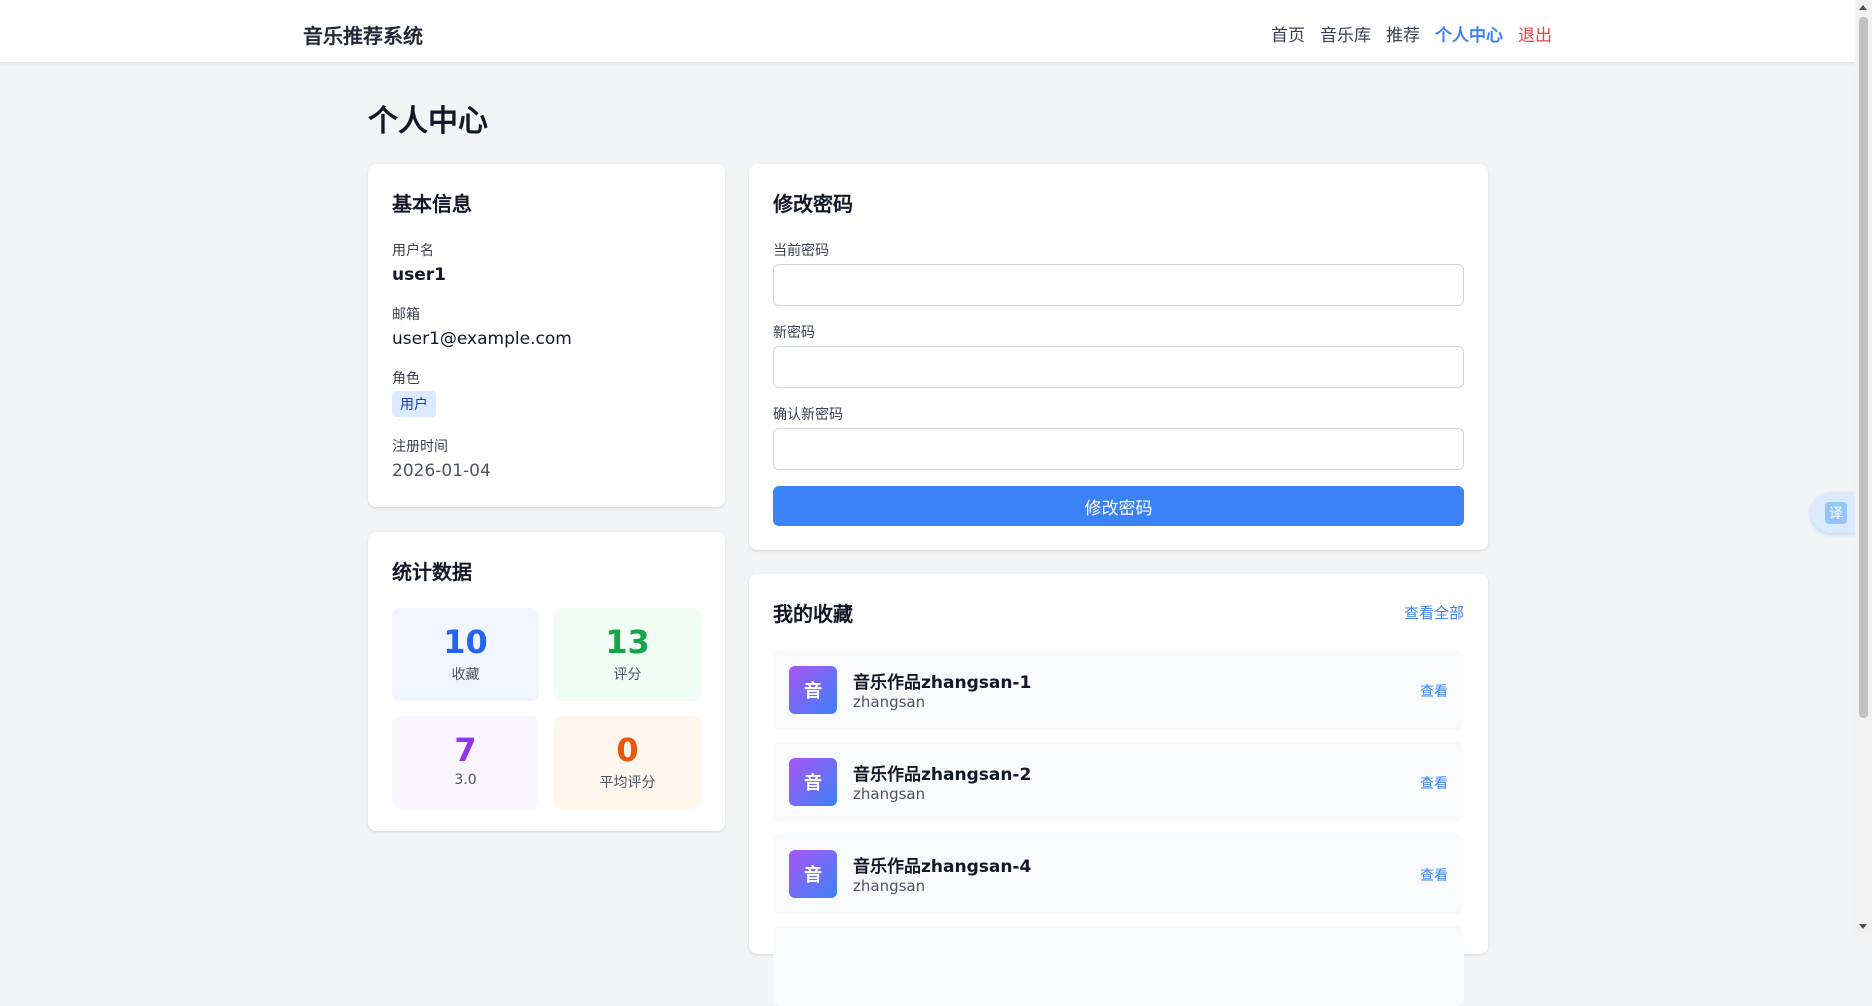 This screenshot has height=1006, width=1872. I want to click on registered-value: 2026-01-04, so click(441, 471).